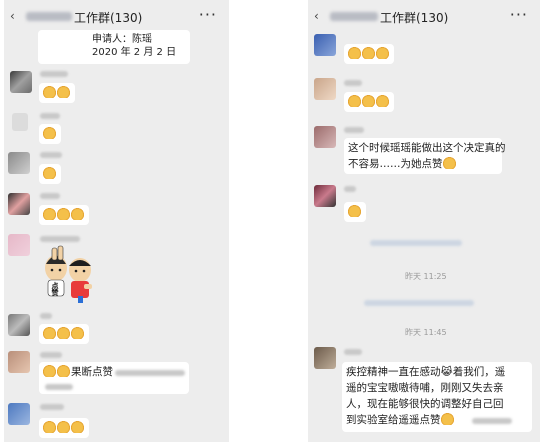 The height and width of the screenshot is (442, 549). I want to click on sticker-caption: 点赞, so click(55, 289).